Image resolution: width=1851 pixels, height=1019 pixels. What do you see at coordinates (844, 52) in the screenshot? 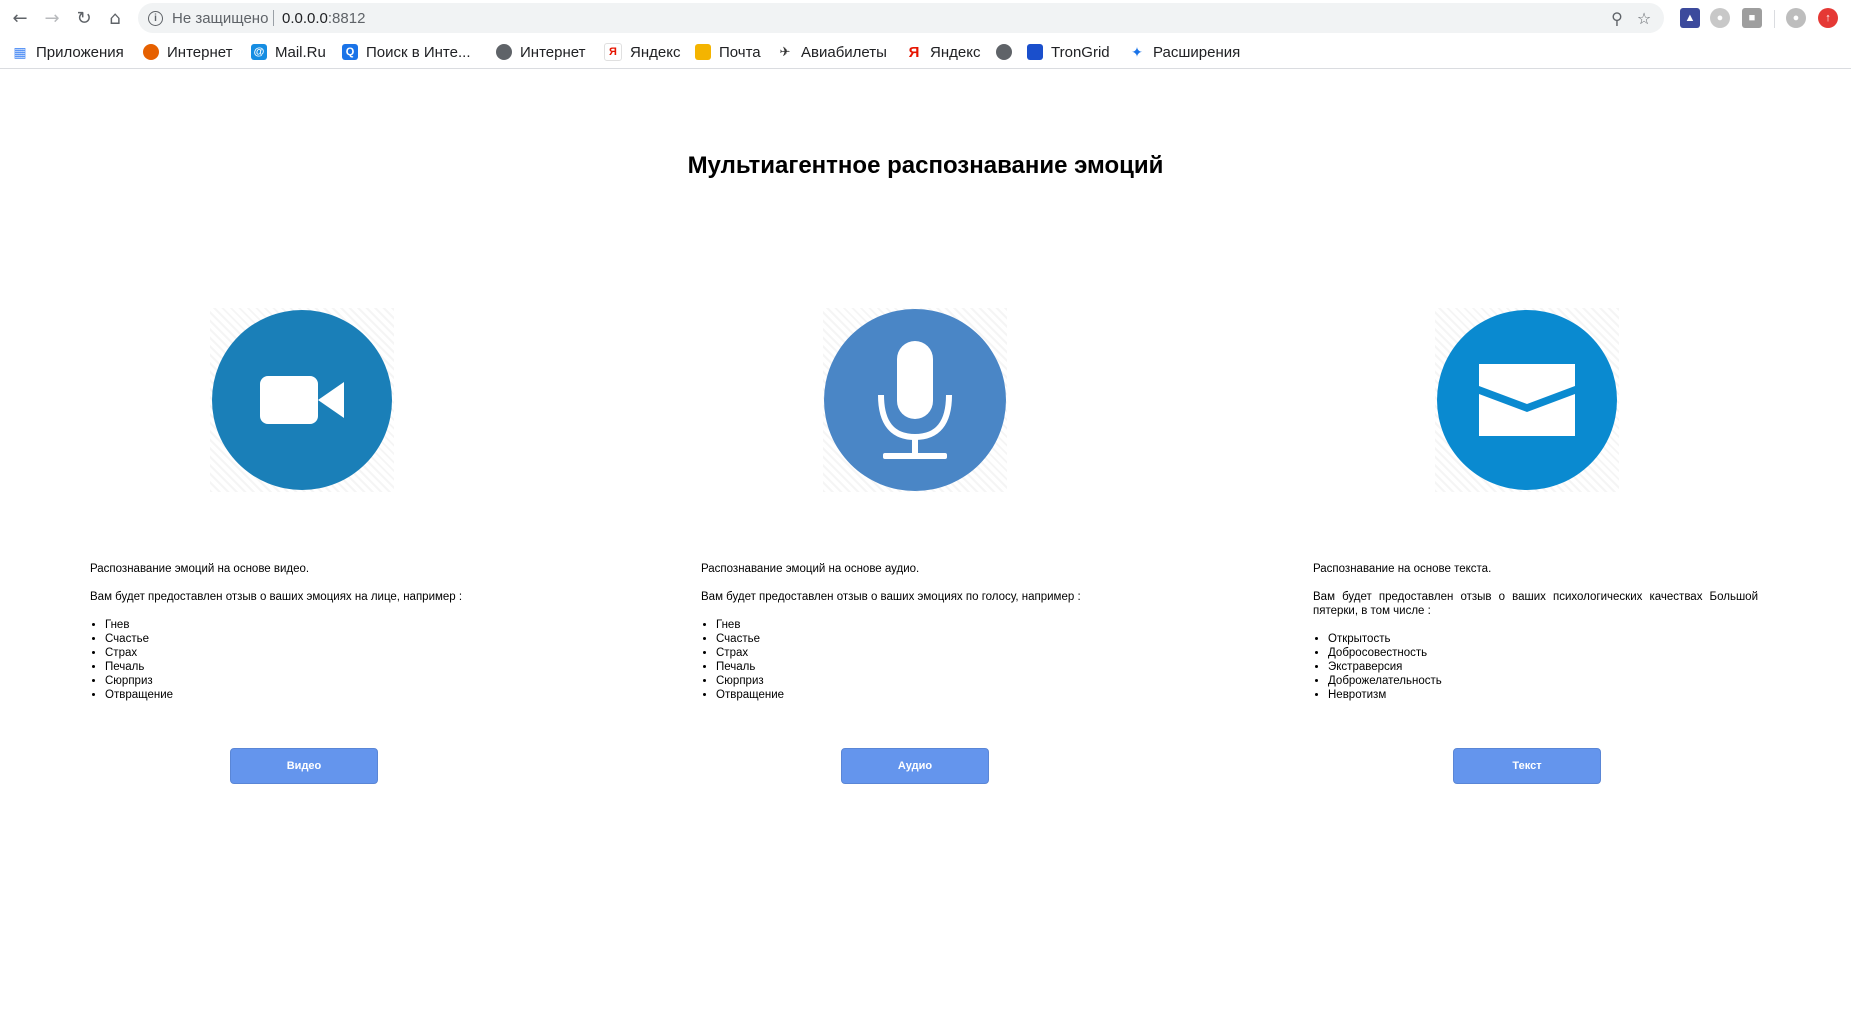
I see `bookmark-label: Авиабилеты` at bounding box center [844, 52].